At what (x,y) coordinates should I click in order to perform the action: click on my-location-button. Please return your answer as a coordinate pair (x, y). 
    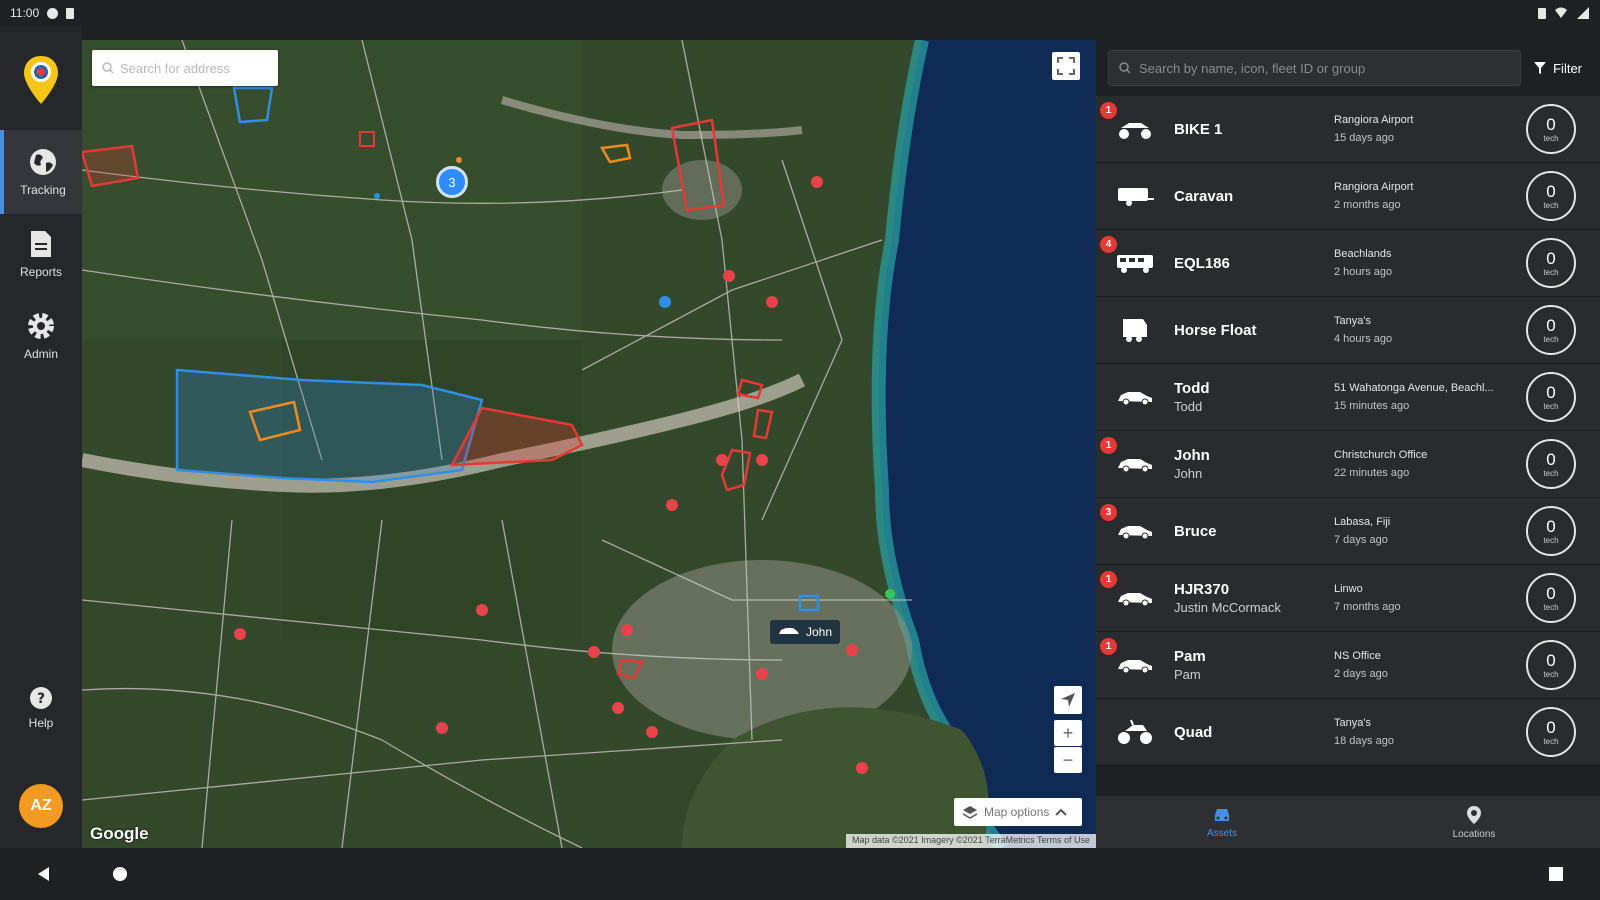
    Looking at the image, I should click on (1068, 700).